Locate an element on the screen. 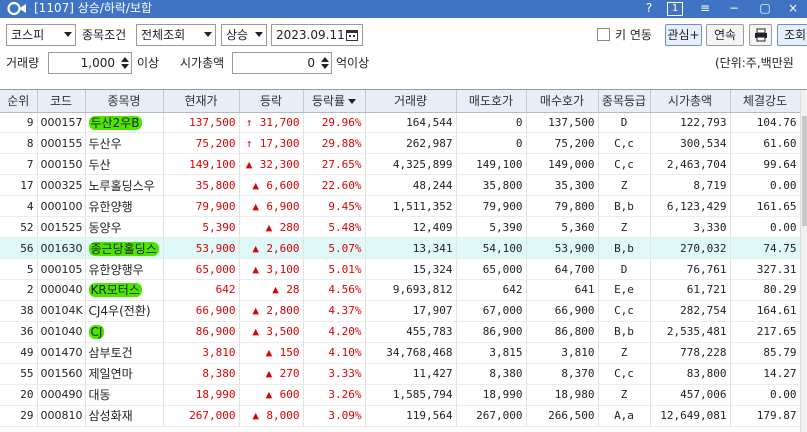  column-header: 등락 is located at coordinates (271, 101).